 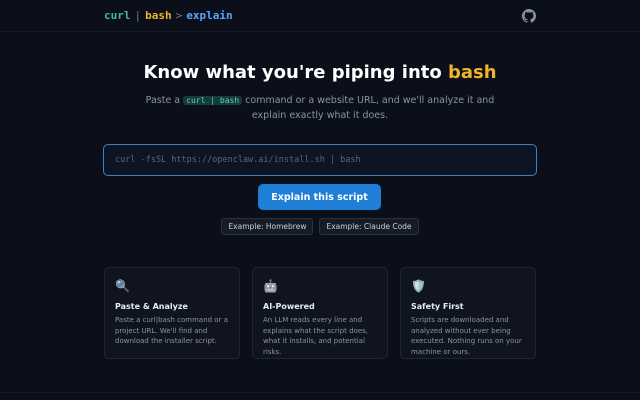 What do you see at coordinates (529, 15) in the screenshot?
I see `github-icon` at bounding box center [529, 15].